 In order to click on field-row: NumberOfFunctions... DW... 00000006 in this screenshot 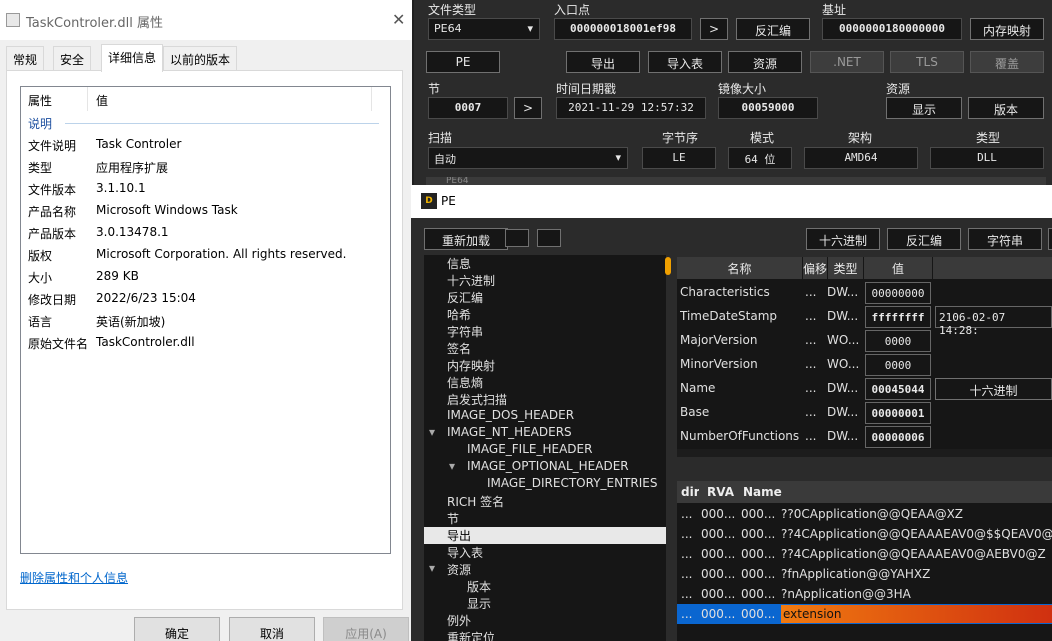, I will do `click(864, 437)`.